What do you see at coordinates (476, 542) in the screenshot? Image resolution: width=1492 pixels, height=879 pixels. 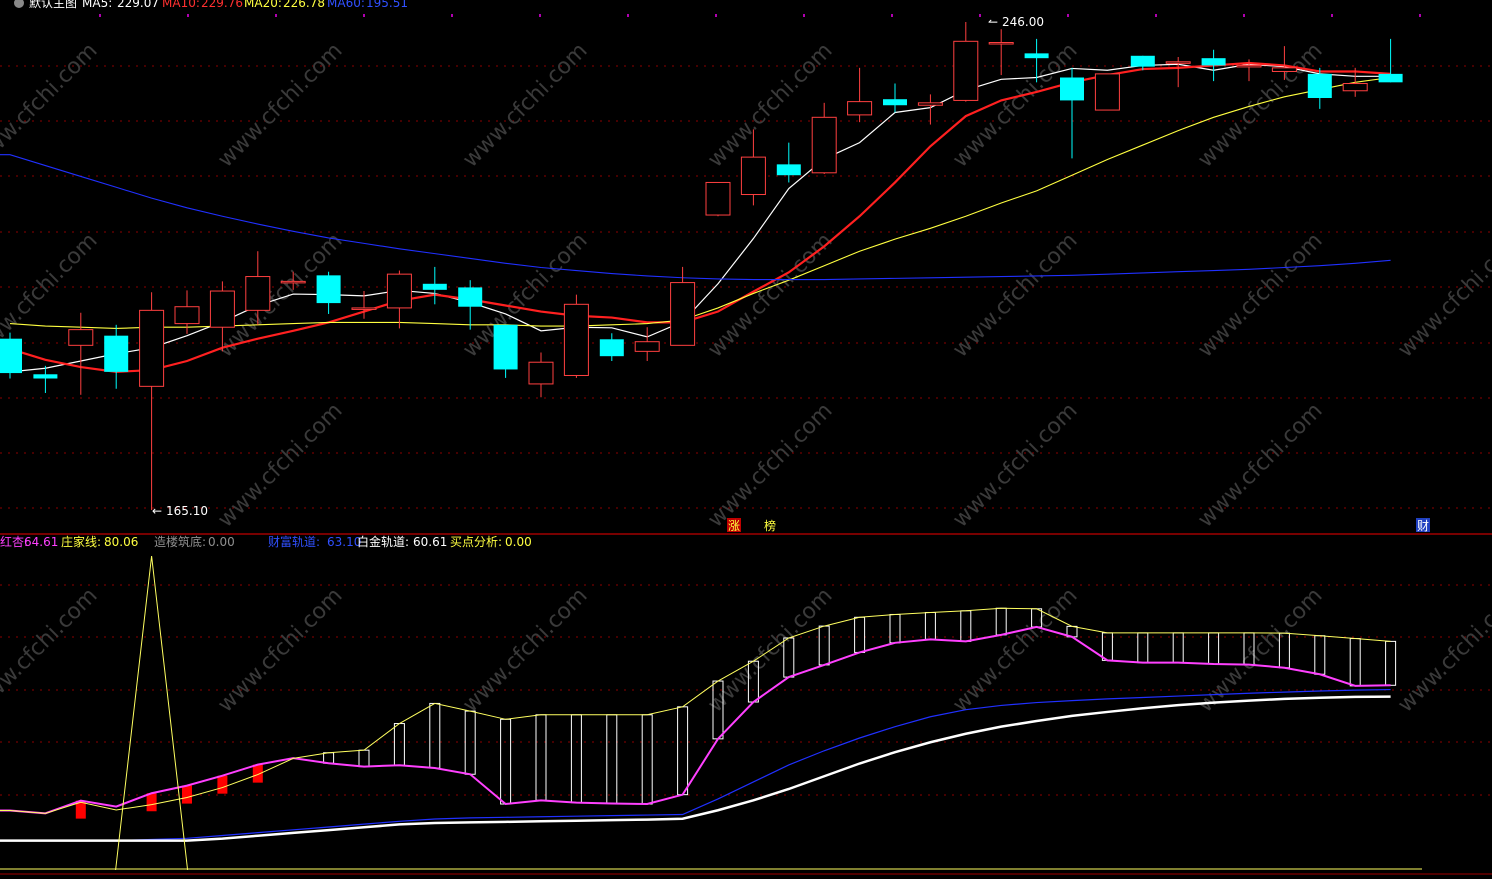 I see `maidian-label: 买点分析:` at bounding box center [476, 542].